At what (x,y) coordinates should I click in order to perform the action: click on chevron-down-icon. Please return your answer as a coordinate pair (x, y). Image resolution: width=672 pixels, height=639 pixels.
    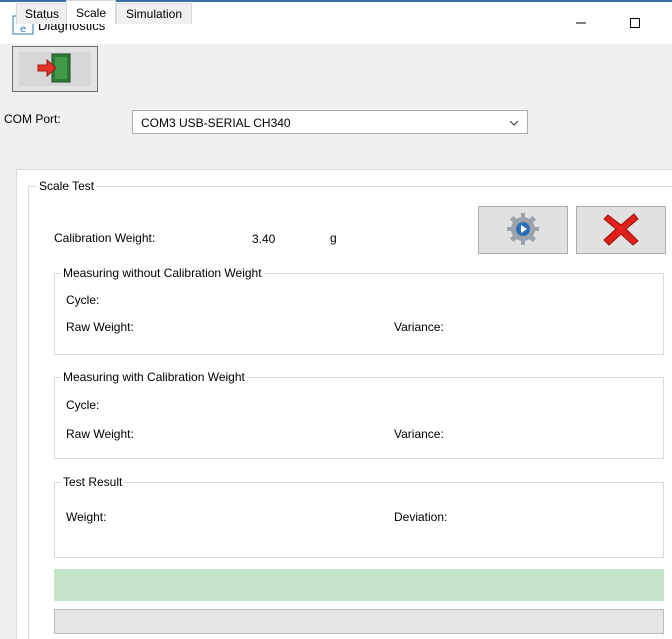
    Looking at the image, I should click on (514, 123).